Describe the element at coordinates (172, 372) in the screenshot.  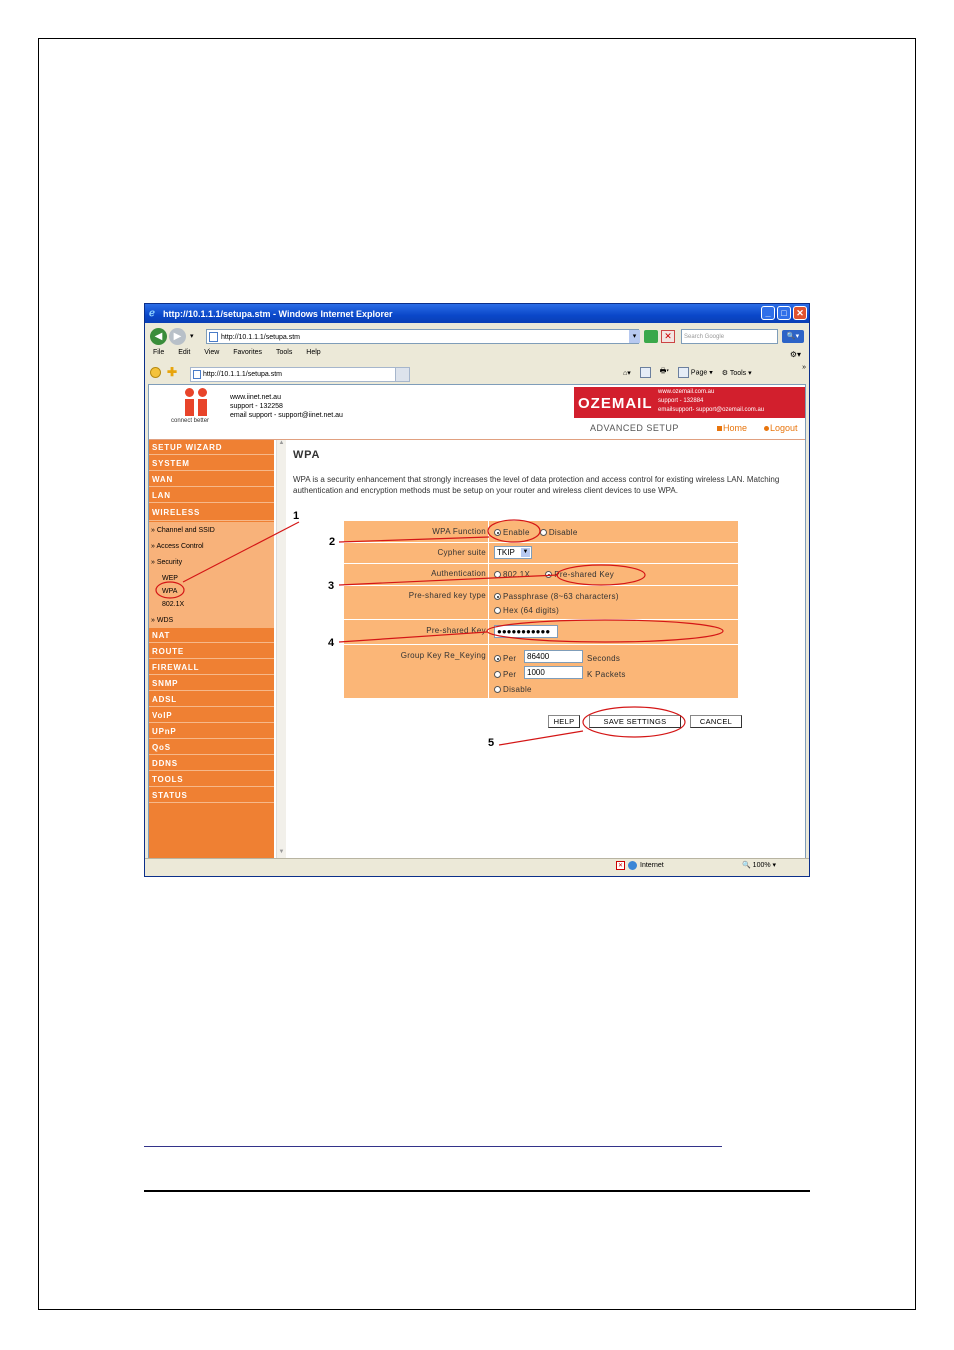
I see `add-favorite-icon: ✚` at that location.